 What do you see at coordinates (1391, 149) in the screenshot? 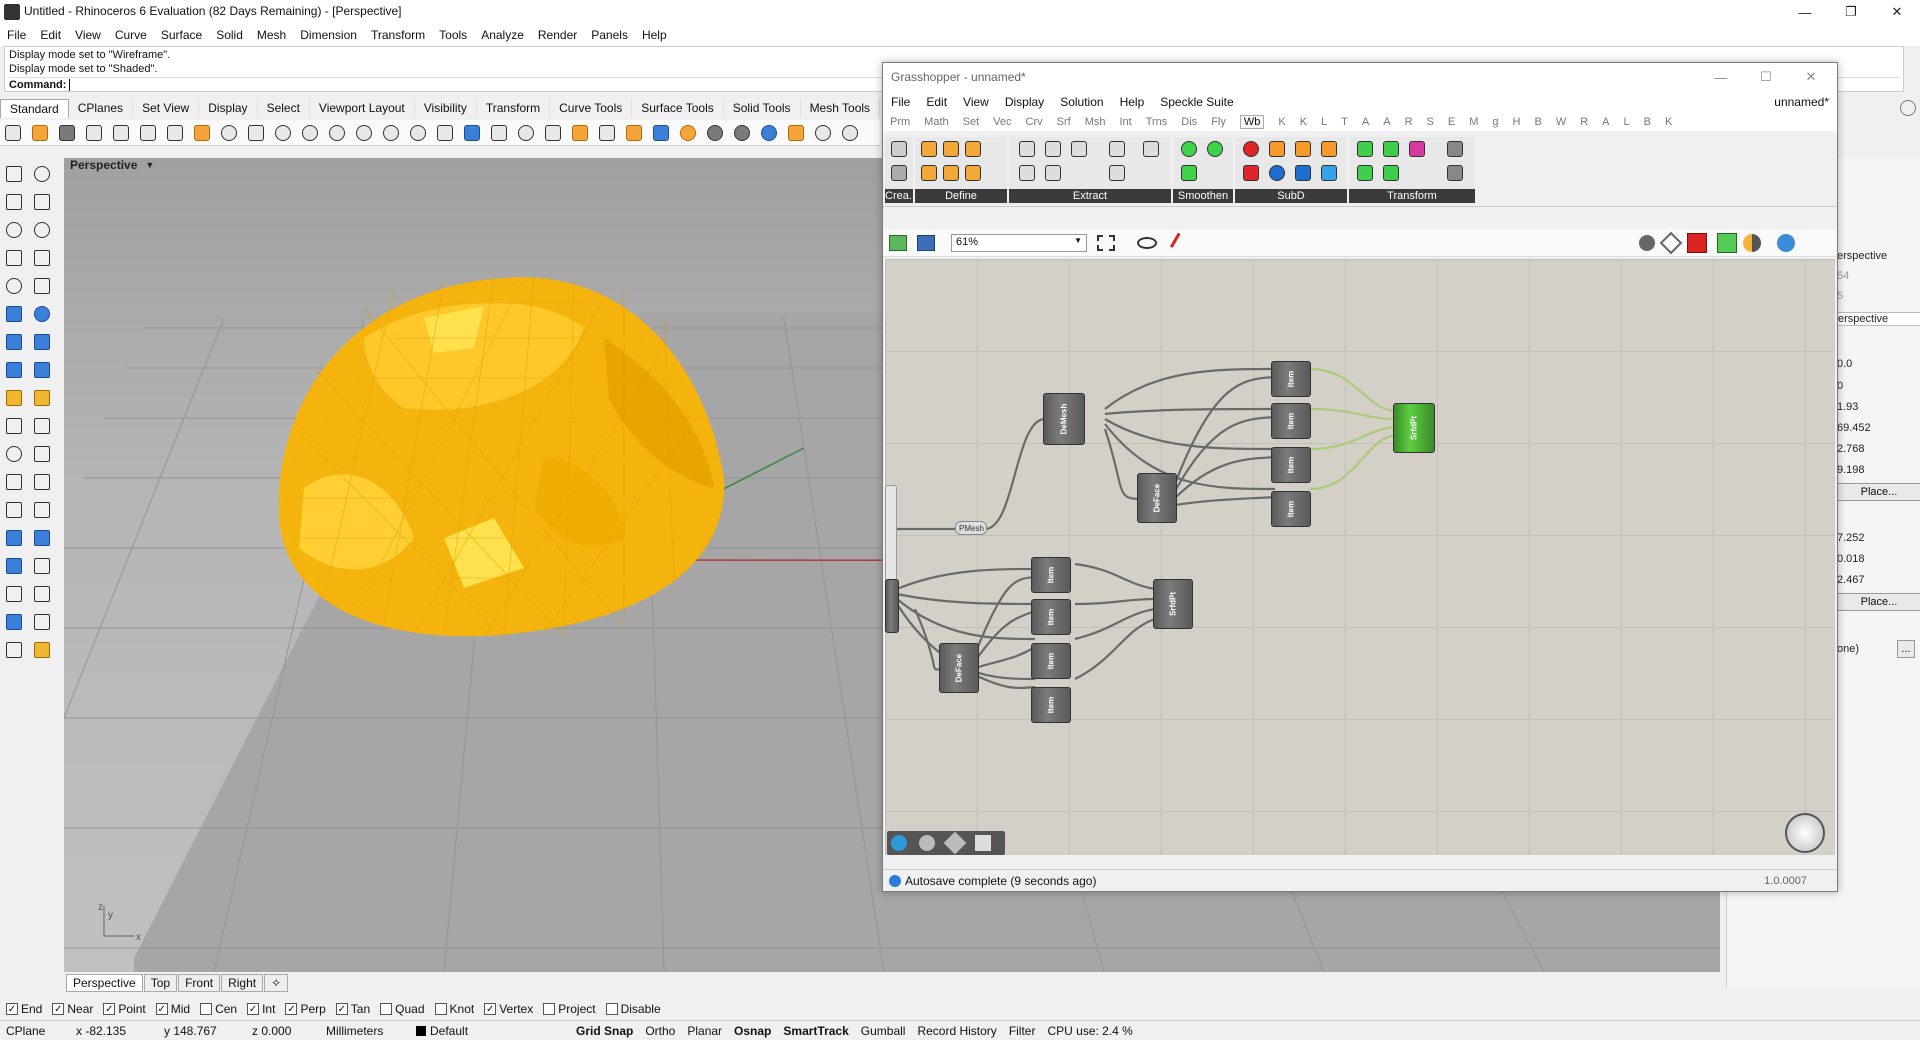
I see `transform-pyramid-icon` at bounding box center [1391, 149].